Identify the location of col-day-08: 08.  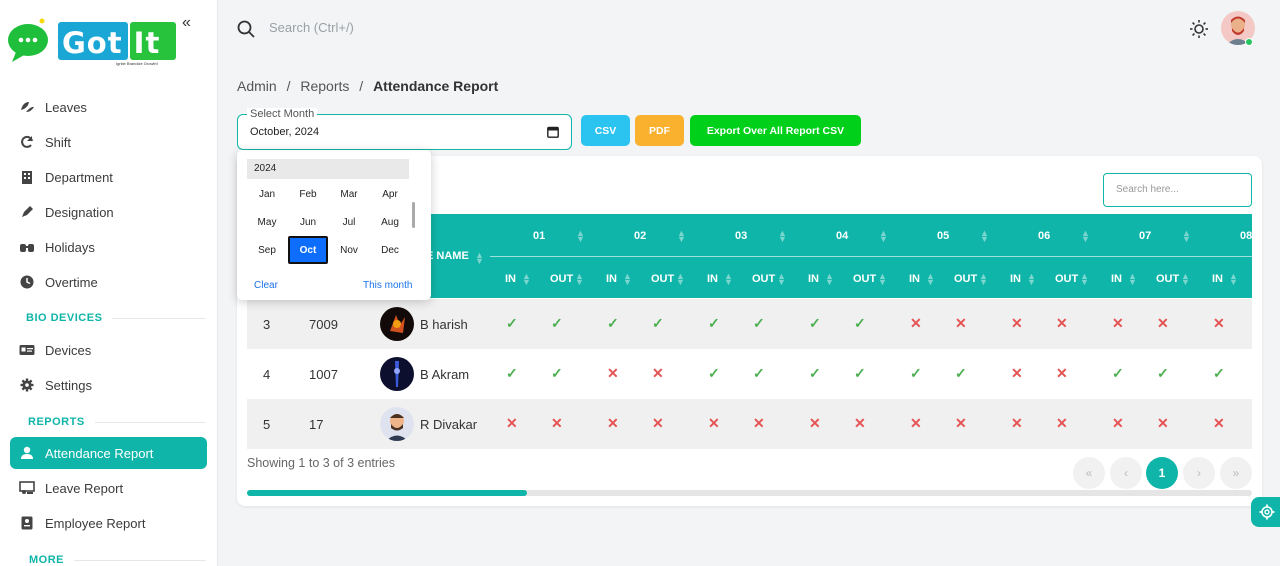
(1246, 236).